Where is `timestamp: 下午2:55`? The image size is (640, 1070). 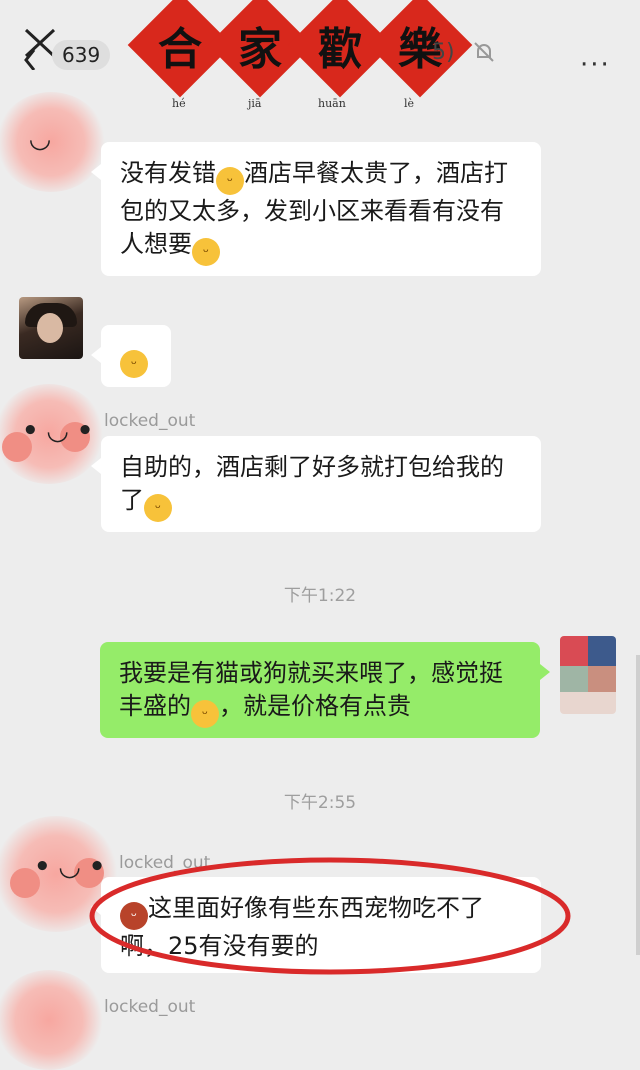 timestamp: 下午2:55 is located at coordinates (320, 803).